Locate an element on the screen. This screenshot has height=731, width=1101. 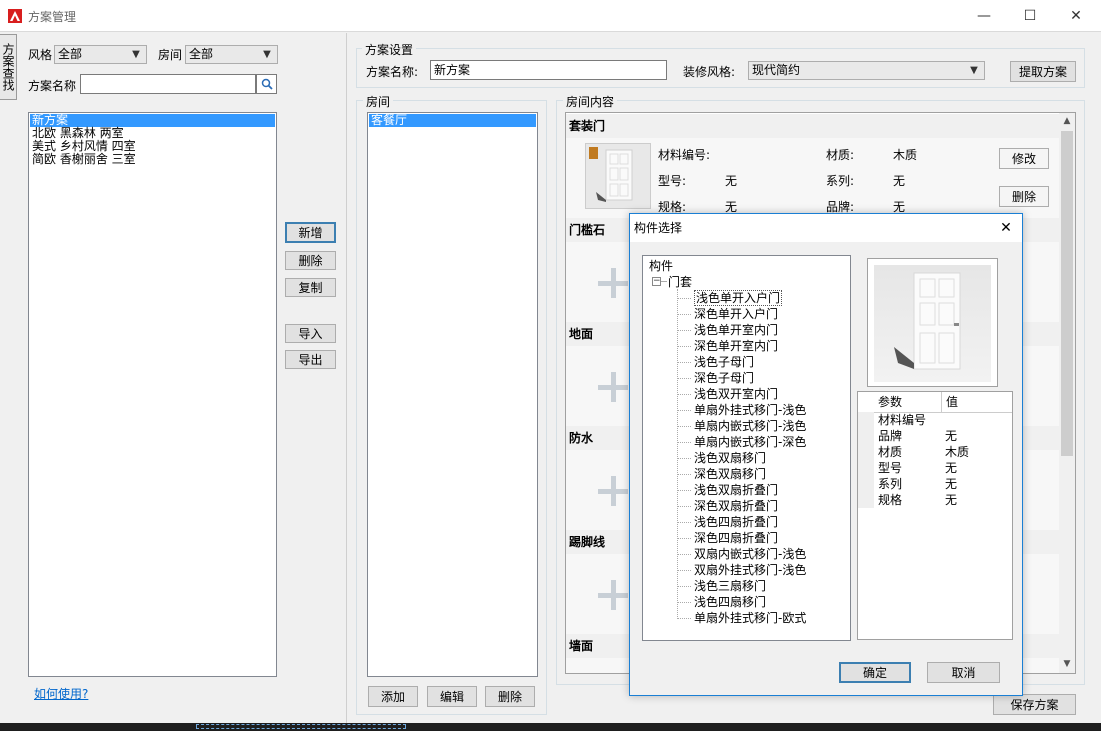
param-row: 材质 木质 is located at coordinates (943, 452).